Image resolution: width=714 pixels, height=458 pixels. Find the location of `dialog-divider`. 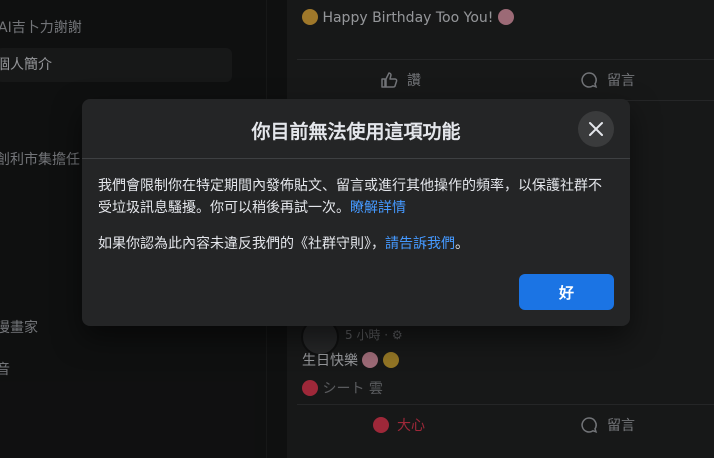

dialog-divider is located at coordinates (356, 158).